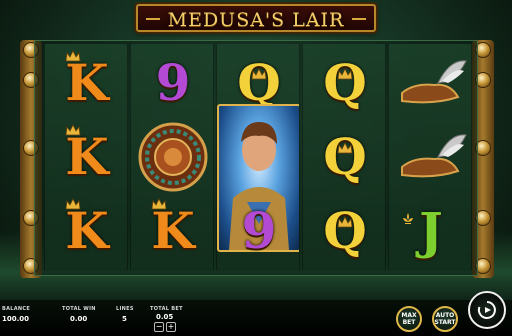 Image resolution: width=512 pixels, height=336 pixels. I want to click on symbol-j: J, so click(431, 230).